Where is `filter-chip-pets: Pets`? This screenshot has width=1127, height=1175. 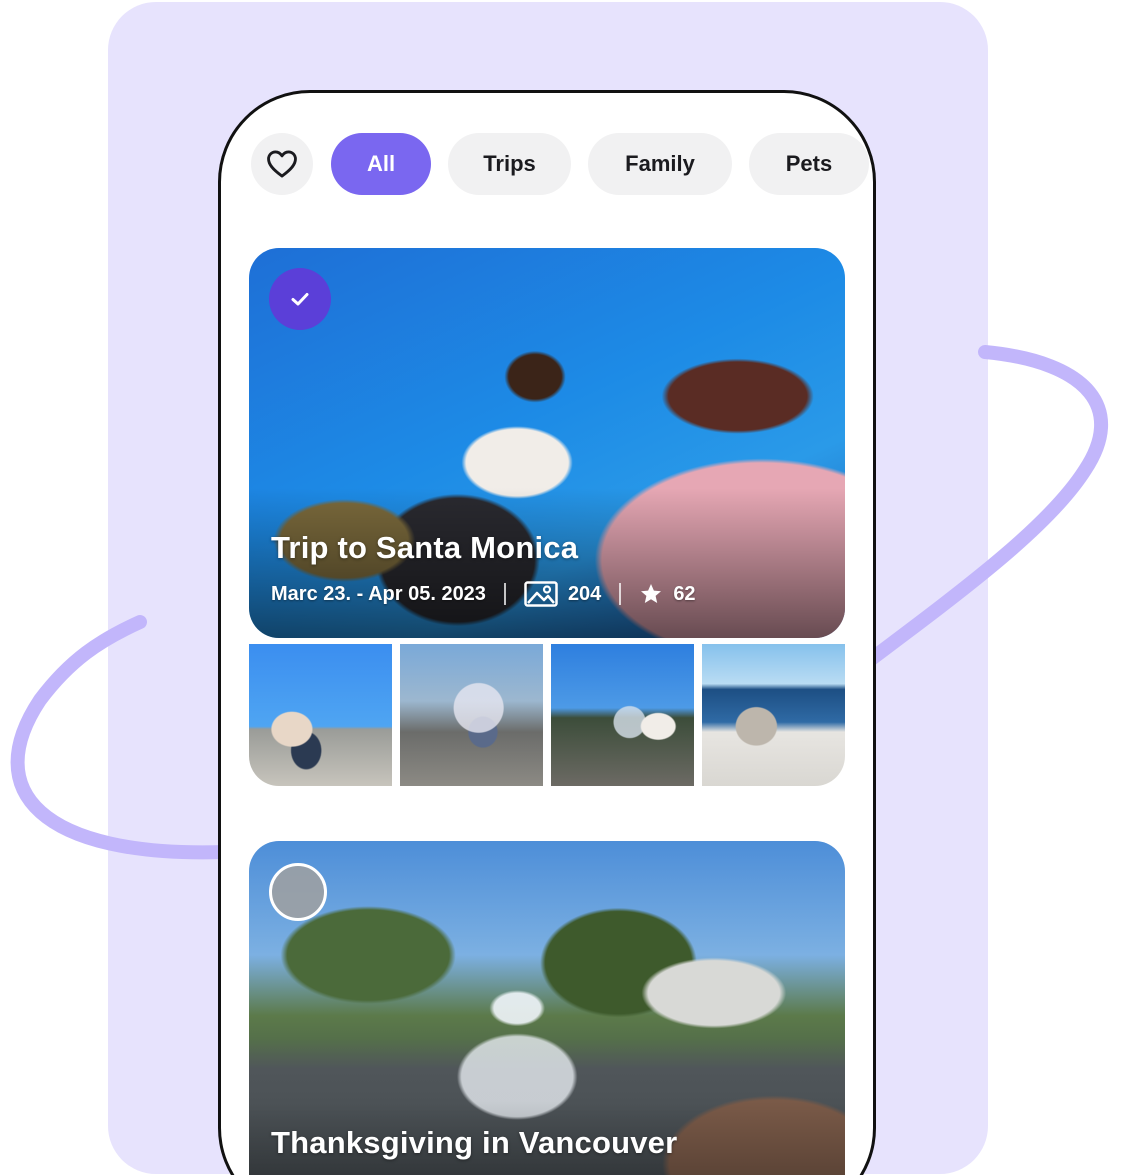 filter-chip-pets: Pets is located at coordinates (809, 164).